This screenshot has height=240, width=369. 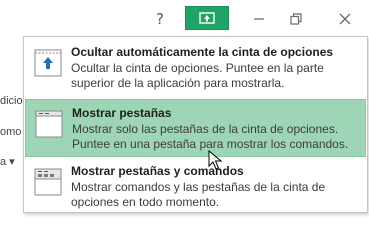 I want to click on ribbon-display-options-button, so click(x=207, y=18).